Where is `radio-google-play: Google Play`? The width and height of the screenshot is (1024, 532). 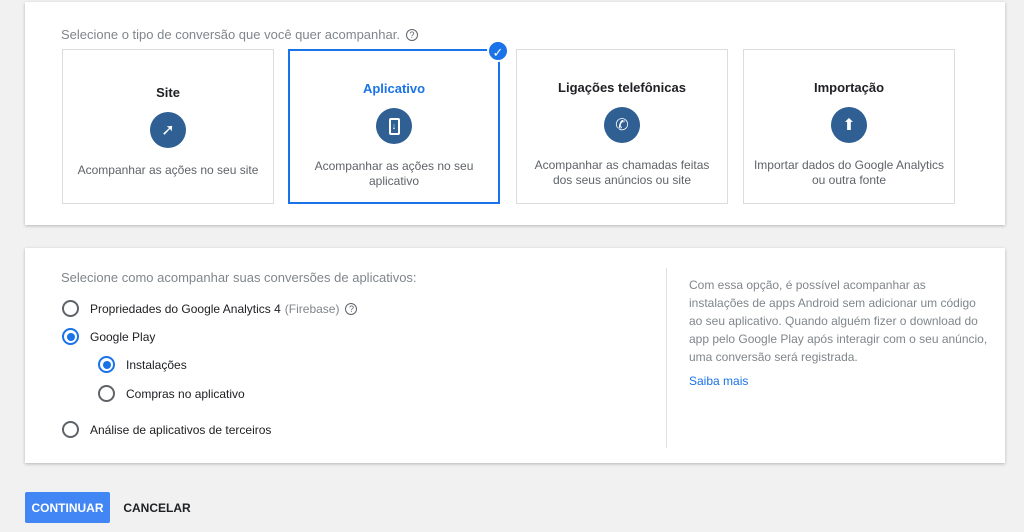
radio-google-play: Google Play is located at coordinates (108, 336).